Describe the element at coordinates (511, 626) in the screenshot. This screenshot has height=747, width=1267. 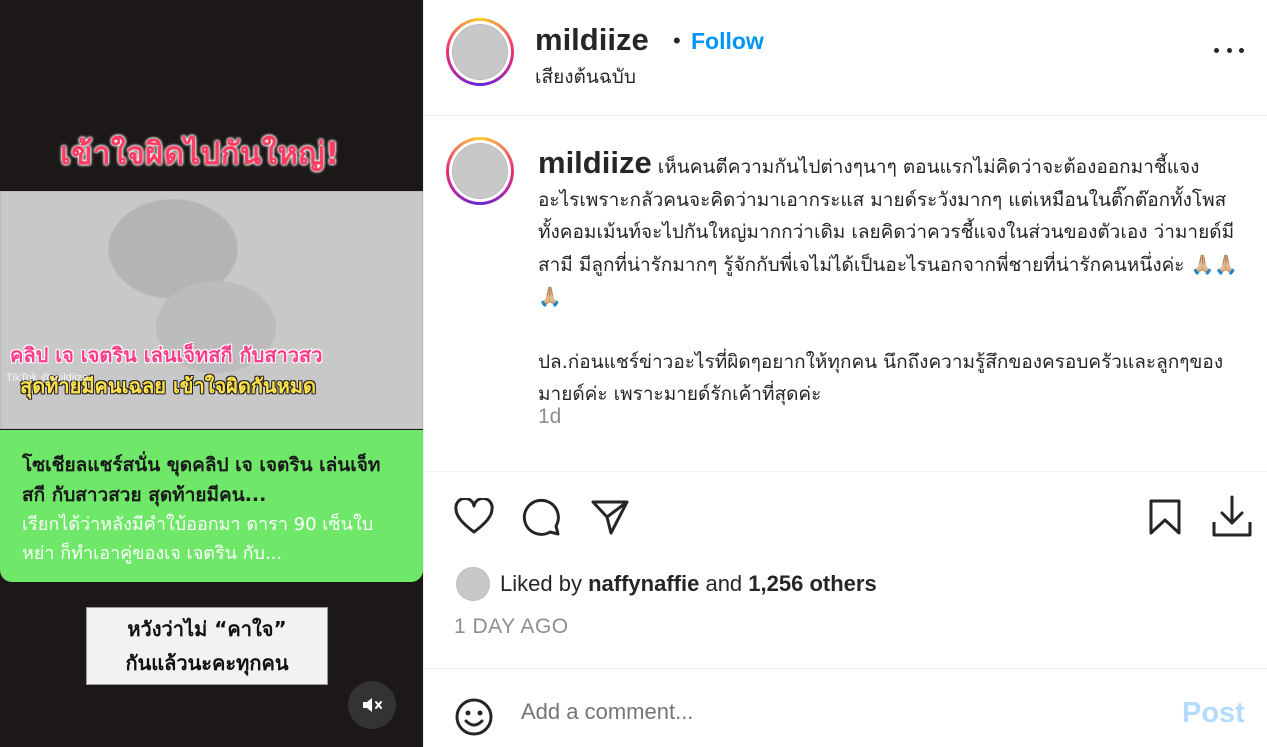
I see `post-date: 1 DAY AGO` at that location.